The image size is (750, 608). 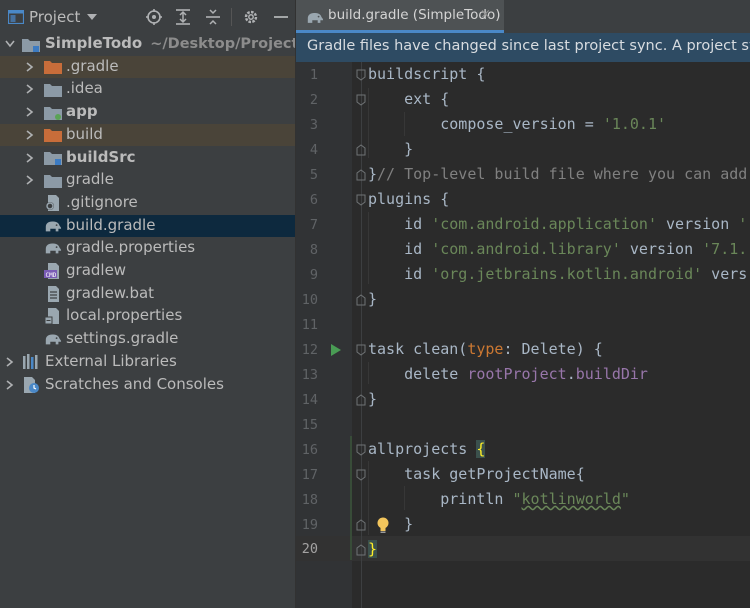 What do you see at coordinates (147, 67) in the screenshot?
I see `tree-item-dot-gradle: .gradle` at bounding box center [147, 67].